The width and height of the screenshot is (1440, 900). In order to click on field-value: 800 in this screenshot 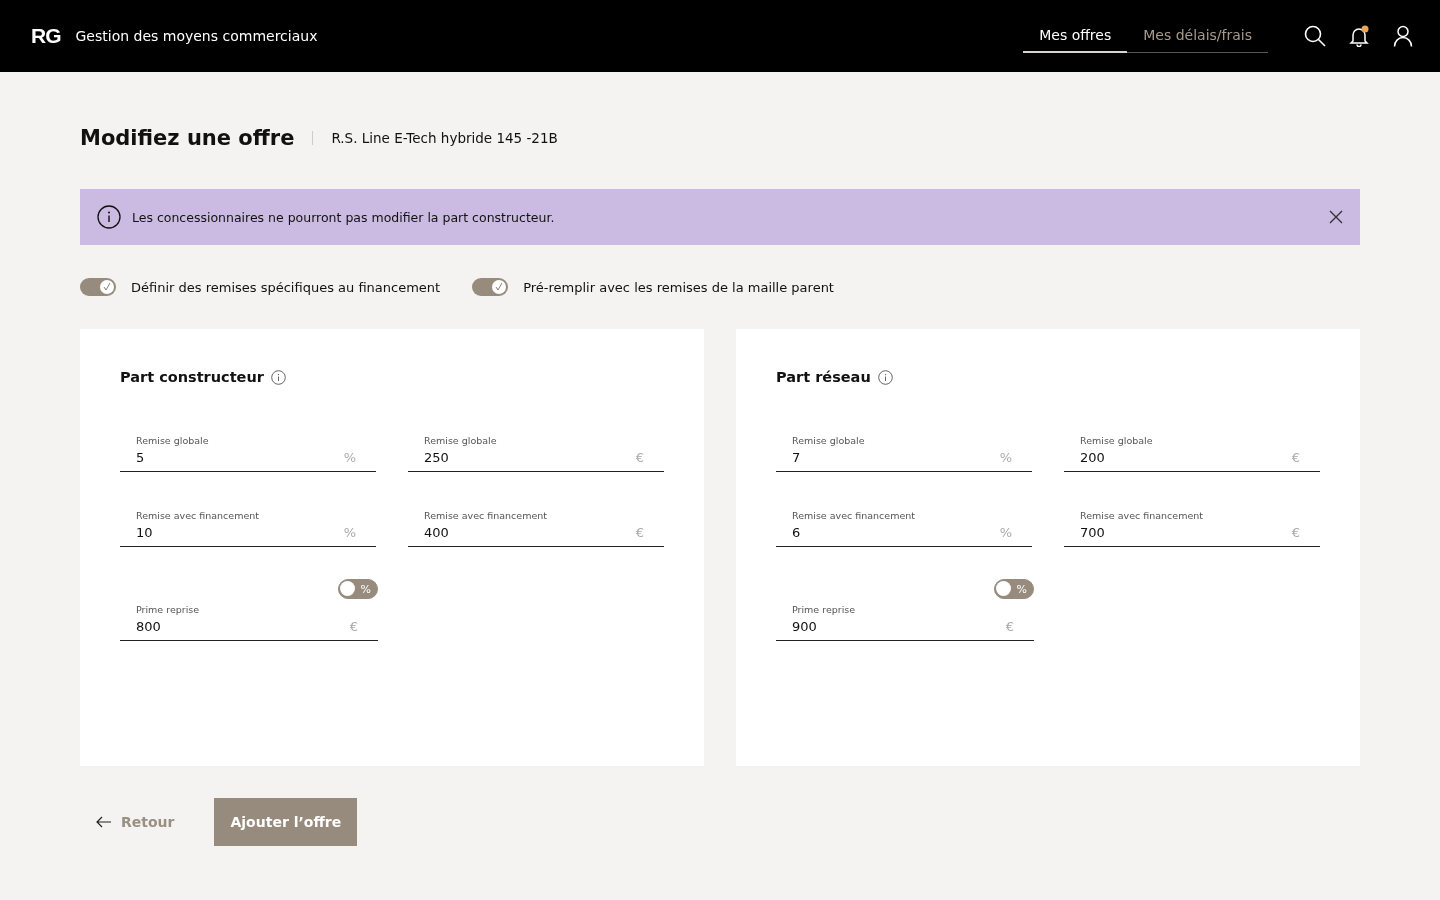, I will do `click(148, 626)`.